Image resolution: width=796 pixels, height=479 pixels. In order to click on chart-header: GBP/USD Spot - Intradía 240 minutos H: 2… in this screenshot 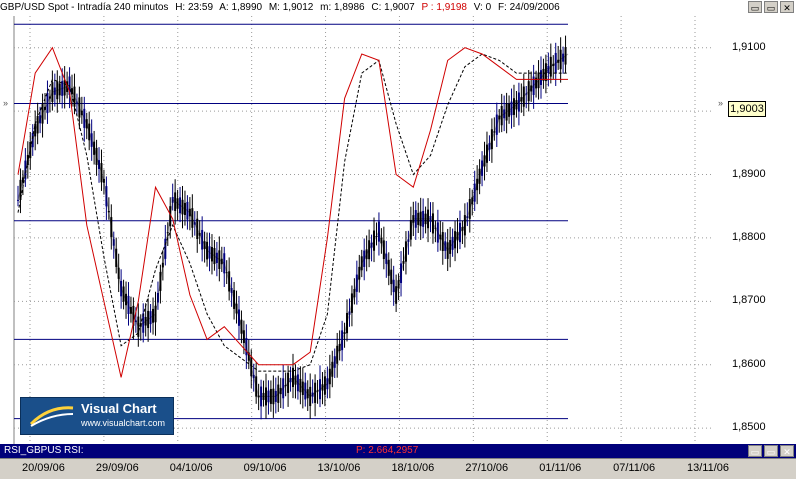, I will do `click(398, 8)`.